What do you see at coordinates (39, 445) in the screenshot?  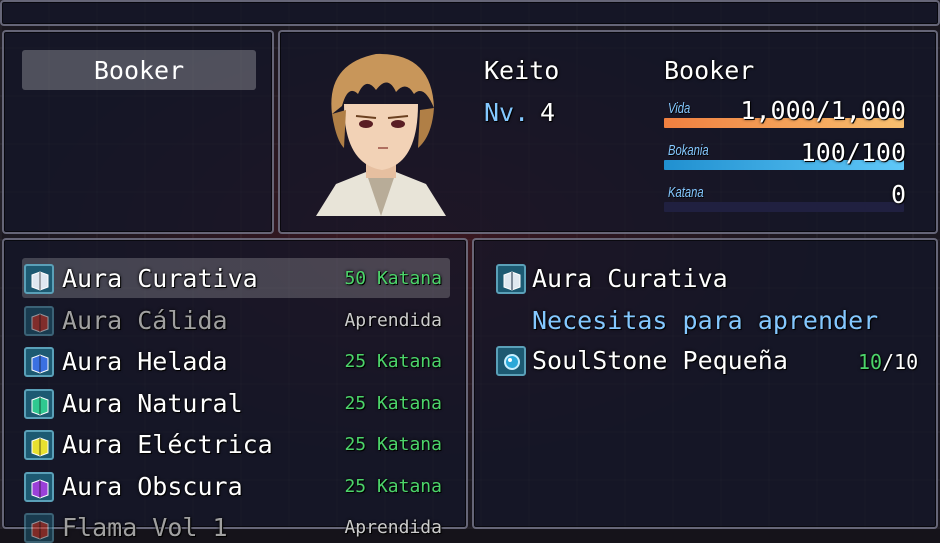 I see `book-yellow-icon` at bounding box center [39, 445].